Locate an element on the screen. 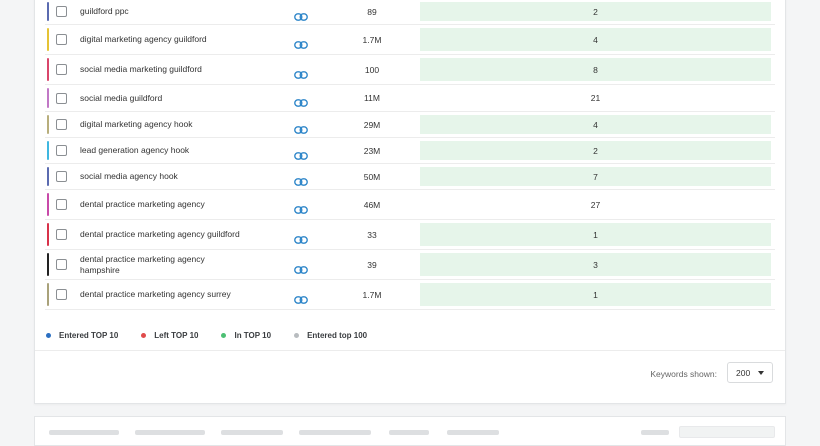 The image size is (820, 446). legend-item: Entered TOP 10 is located at coordinates (82, 335).